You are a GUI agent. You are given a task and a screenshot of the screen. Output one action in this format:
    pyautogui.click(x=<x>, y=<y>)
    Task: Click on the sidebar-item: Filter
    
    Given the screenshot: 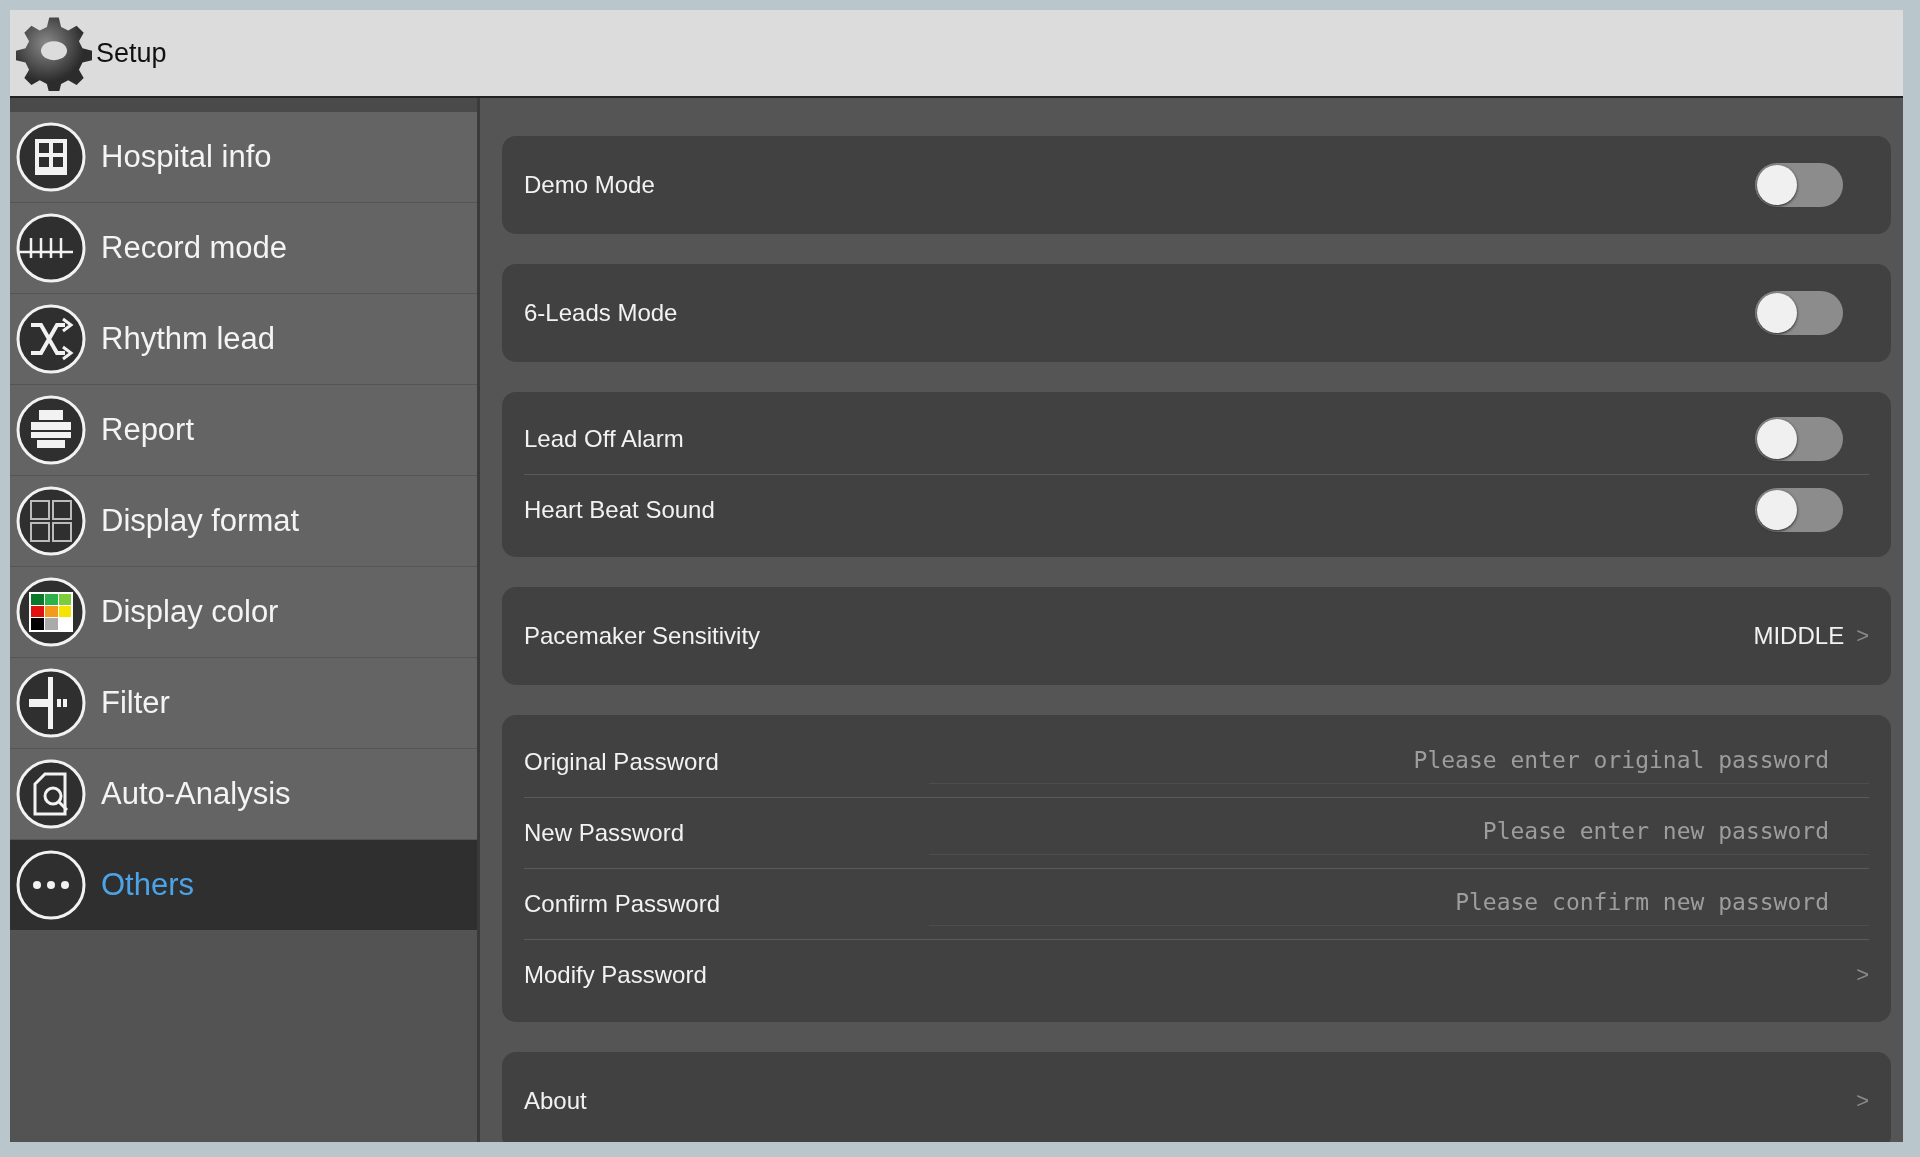 What is the action you would take?
    pyautogui.click(x=243, y=703)
    